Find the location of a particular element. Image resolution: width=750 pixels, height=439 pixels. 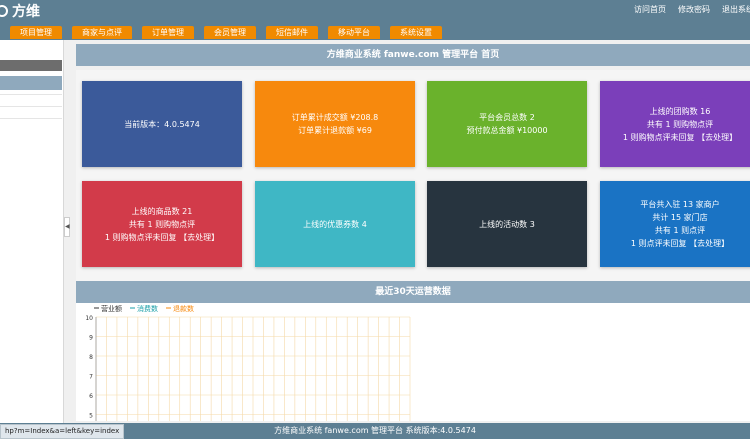

sidebar-section-header is located at coordinates (31, 65).